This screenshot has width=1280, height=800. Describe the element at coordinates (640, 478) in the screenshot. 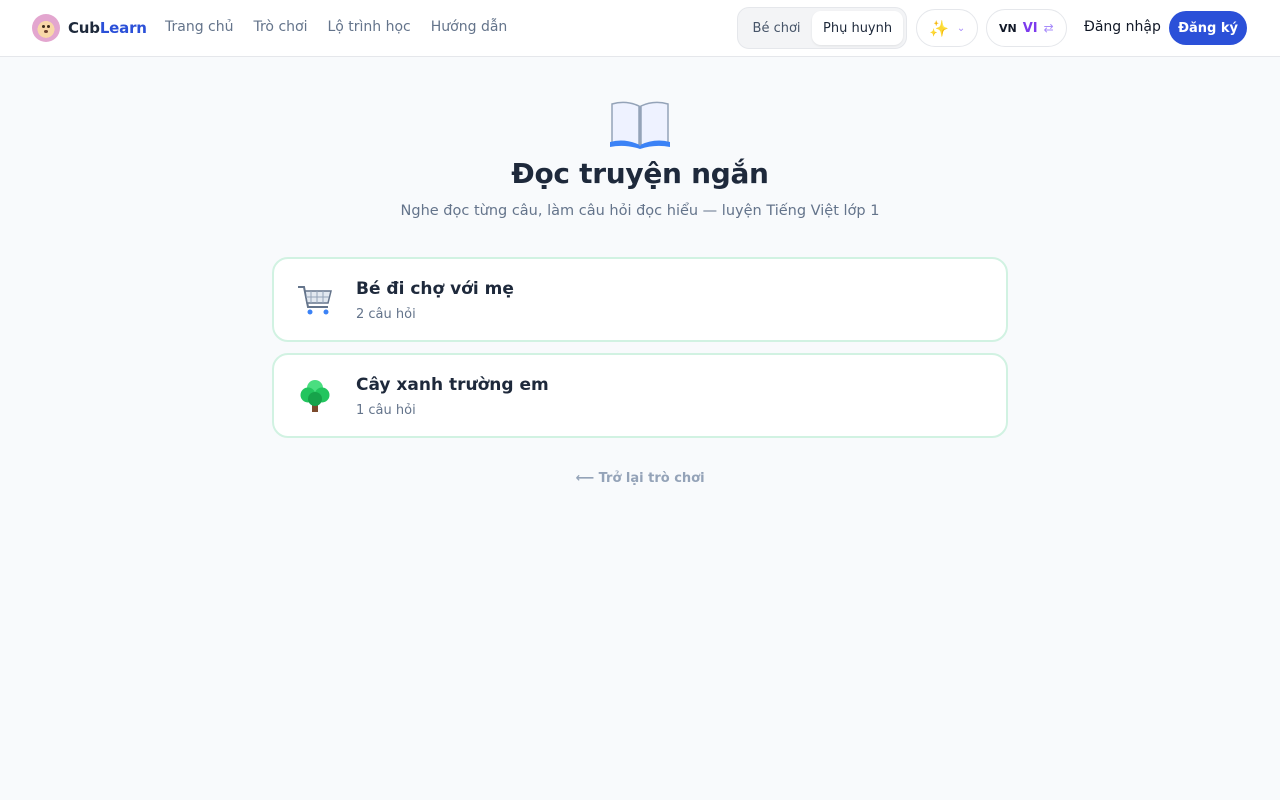

I see `back-to-games-link: ⟵ Trở lại trò chơi` at that location.